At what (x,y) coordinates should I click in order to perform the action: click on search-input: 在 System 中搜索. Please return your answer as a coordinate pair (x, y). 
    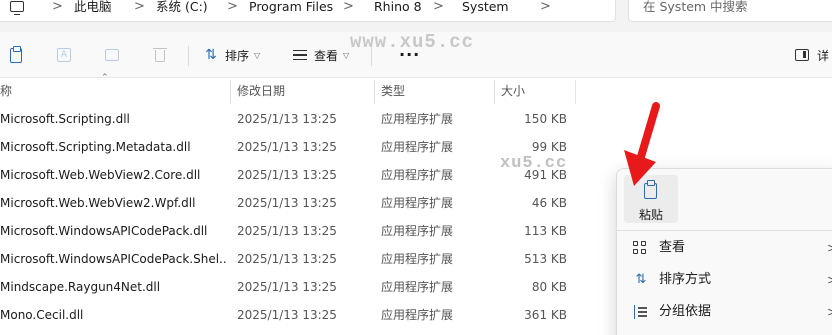
    Looking at the image, I should click on (730, 11).